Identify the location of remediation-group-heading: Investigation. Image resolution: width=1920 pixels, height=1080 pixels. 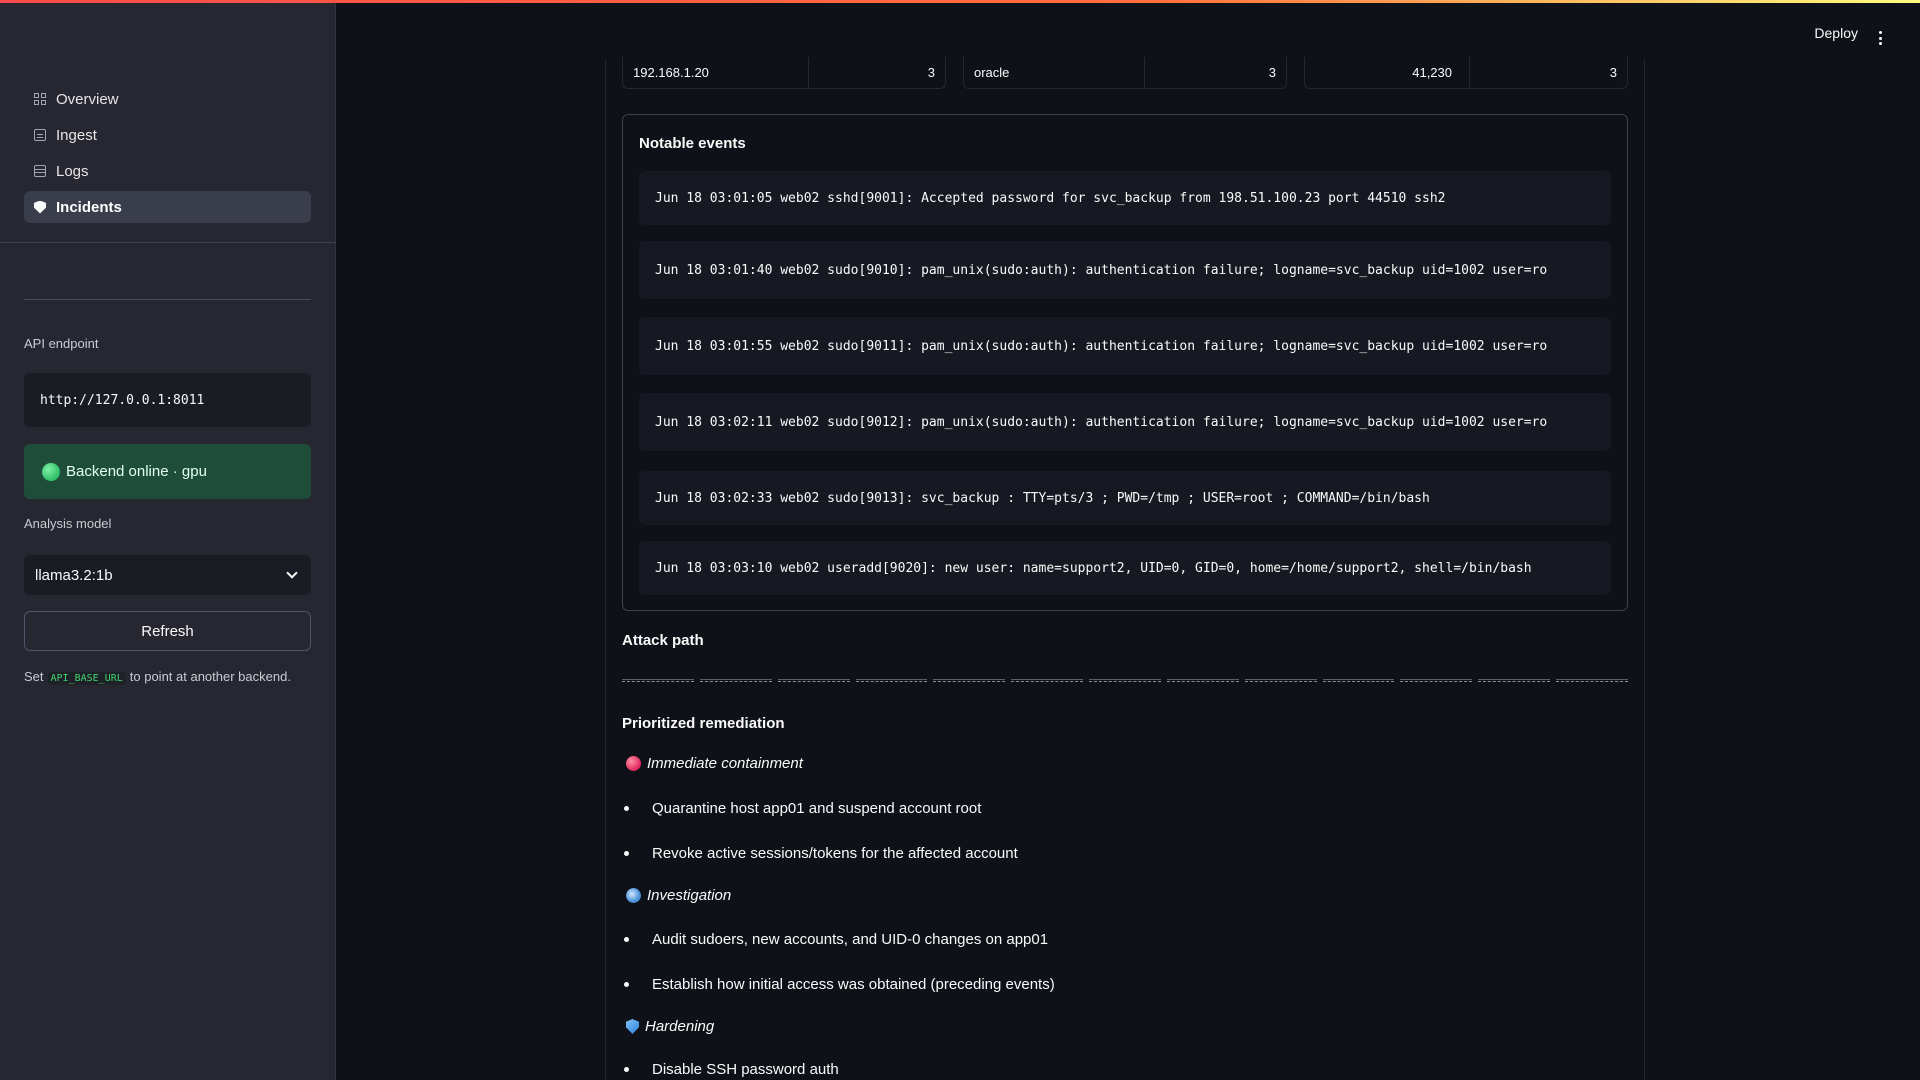
(678, 895).